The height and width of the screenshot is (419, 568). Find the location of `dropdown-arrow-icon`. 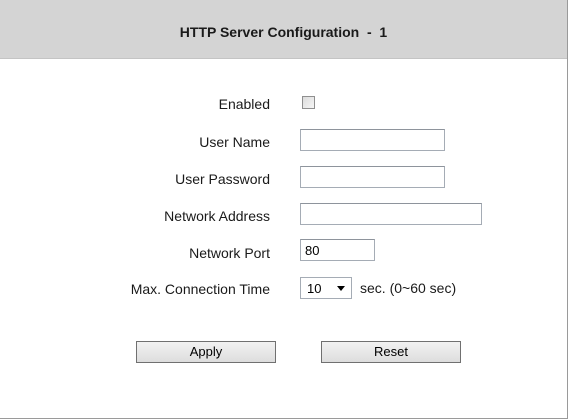

dropdown-arrow-icon is located at coordinates (341, 288).